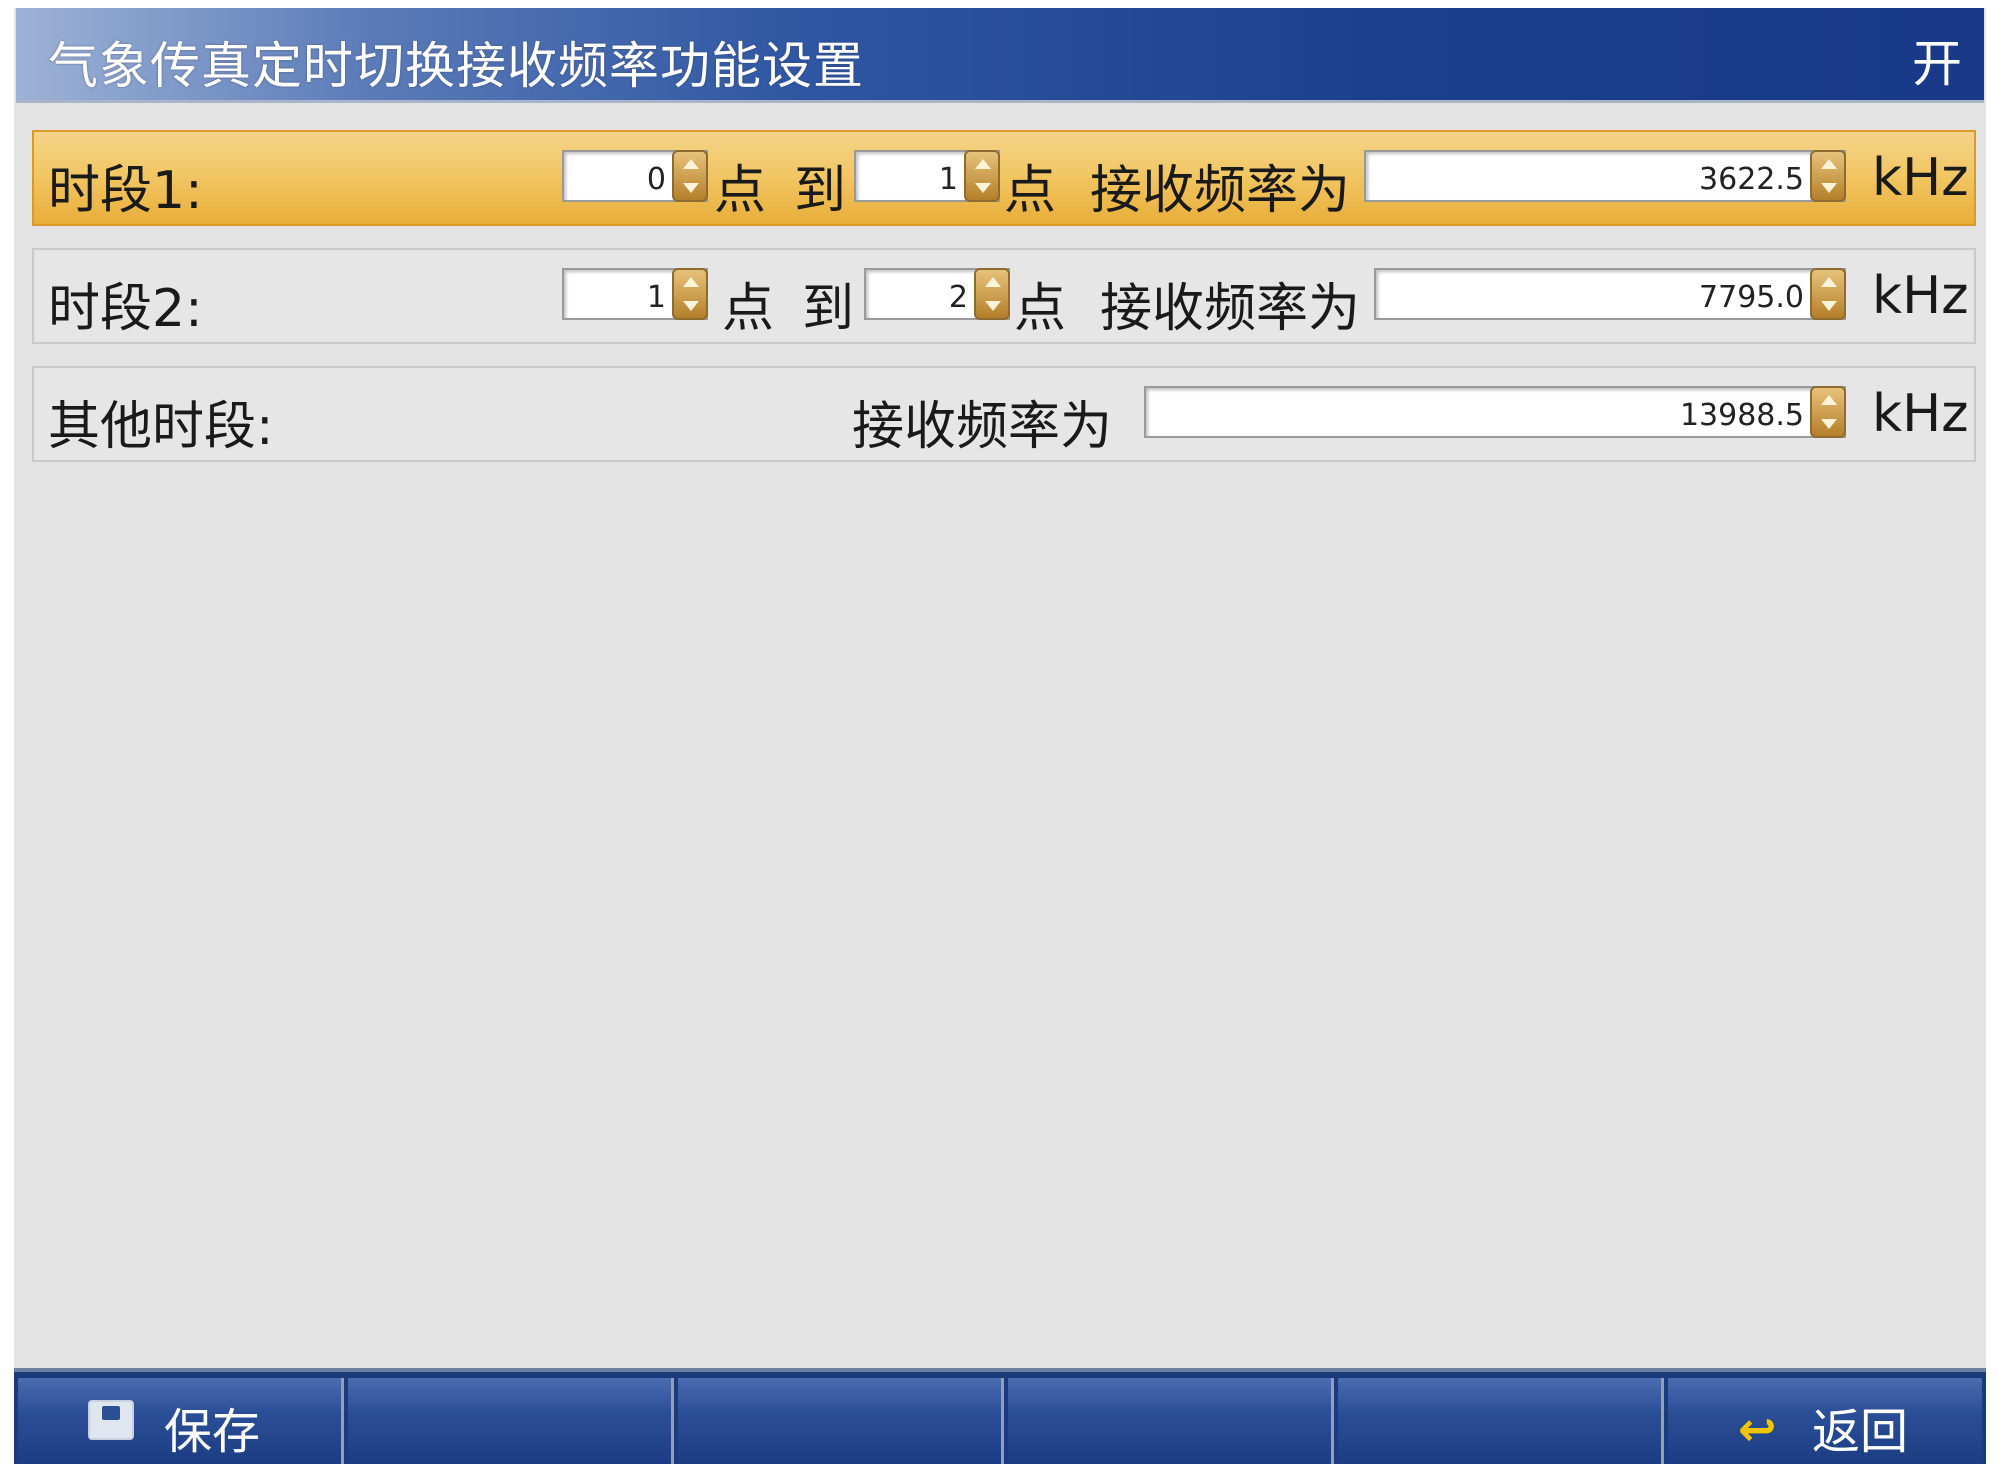  I want to click on period-2-start-spinner: 1, so click(635, 294).